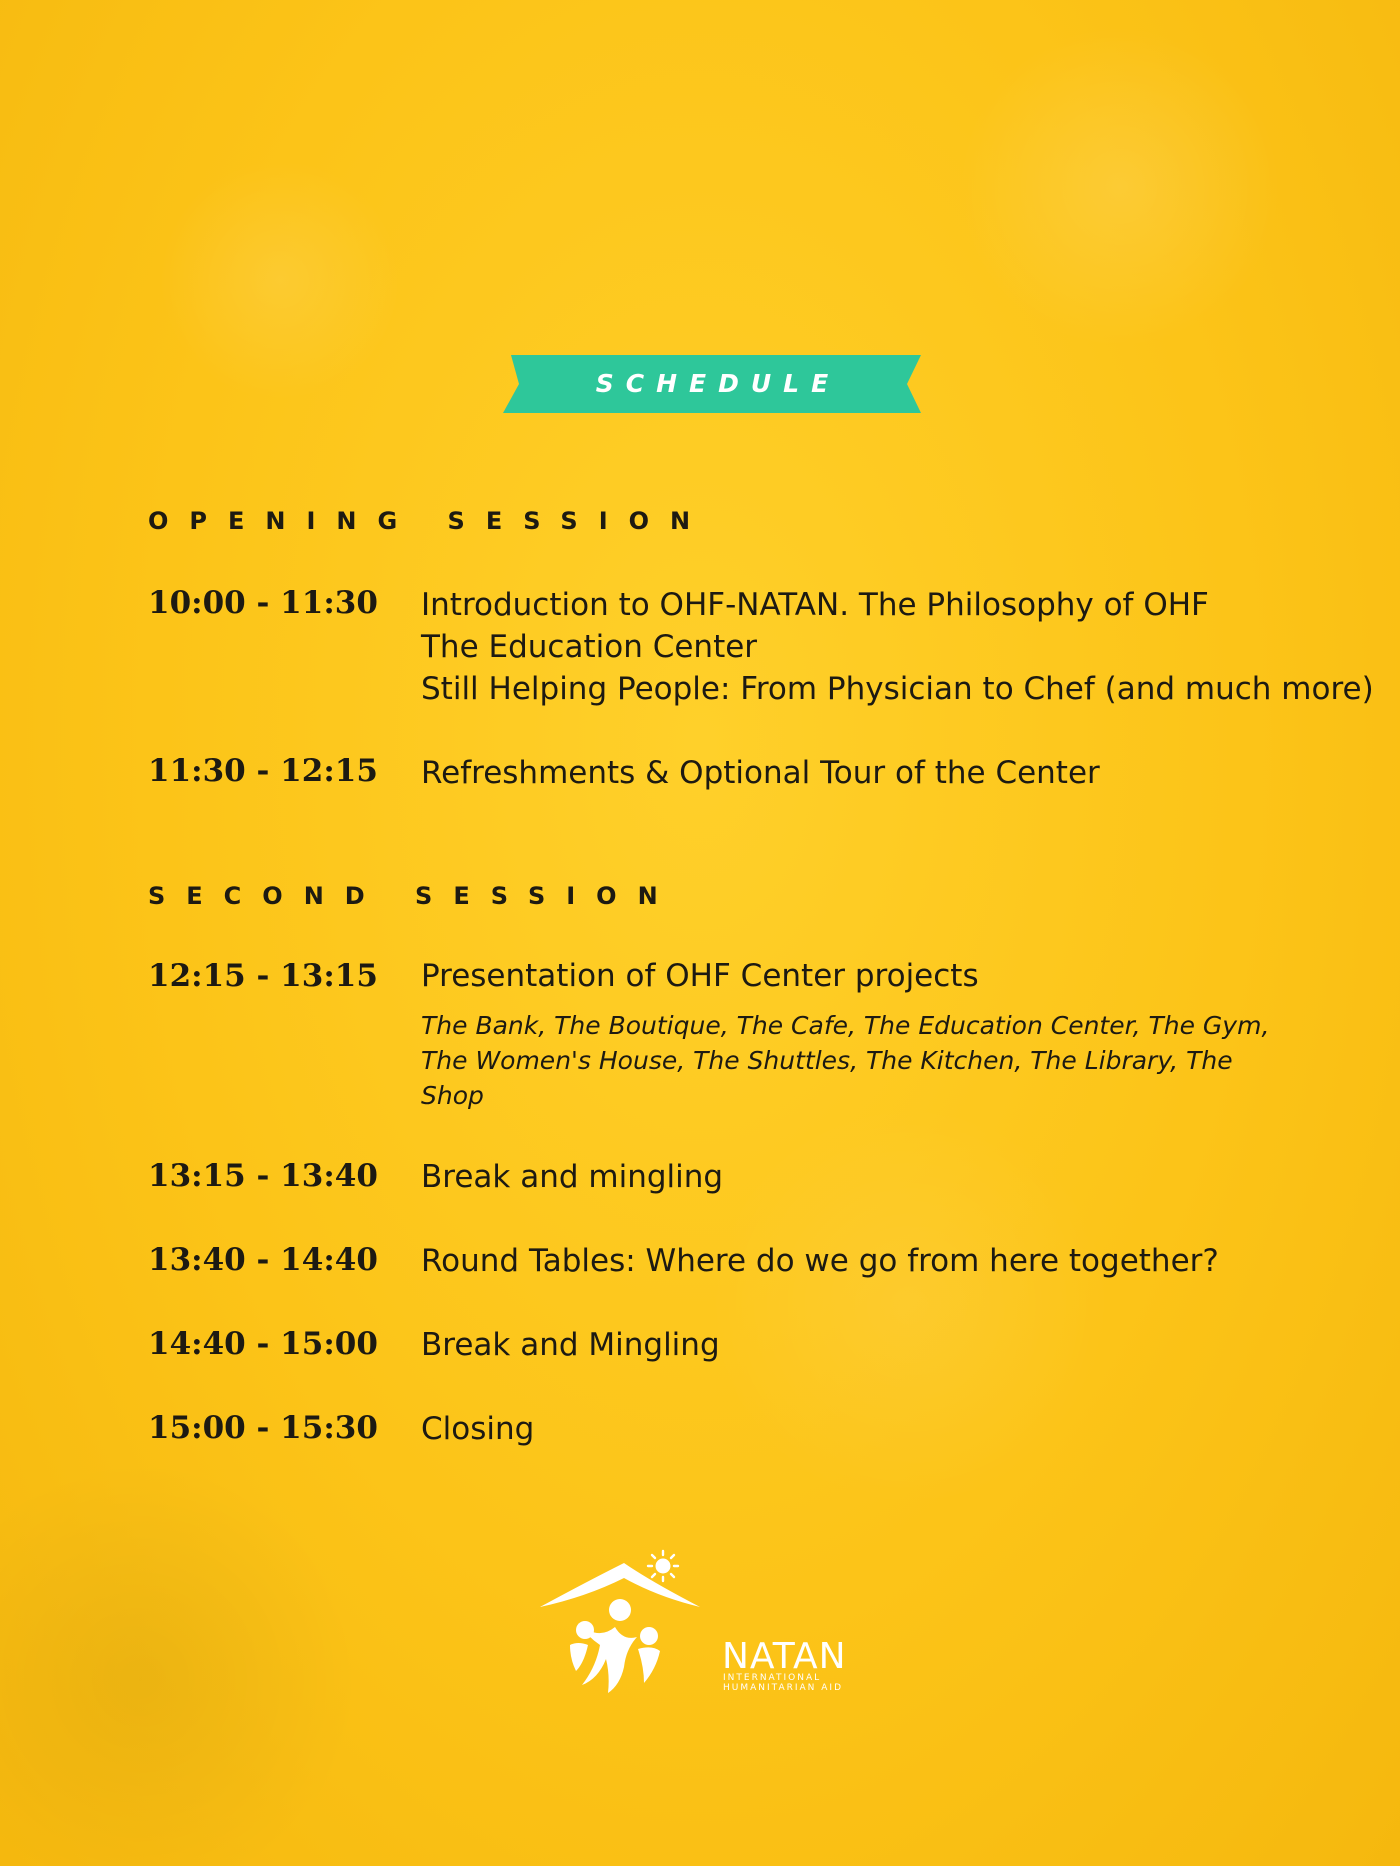 This screenshot has height=1866, width=1400. Describe the element at coordinates (783, 1688) in the screenshot. I see `logo-tagline-line-2: HUMANITARIAN AID` at that location.